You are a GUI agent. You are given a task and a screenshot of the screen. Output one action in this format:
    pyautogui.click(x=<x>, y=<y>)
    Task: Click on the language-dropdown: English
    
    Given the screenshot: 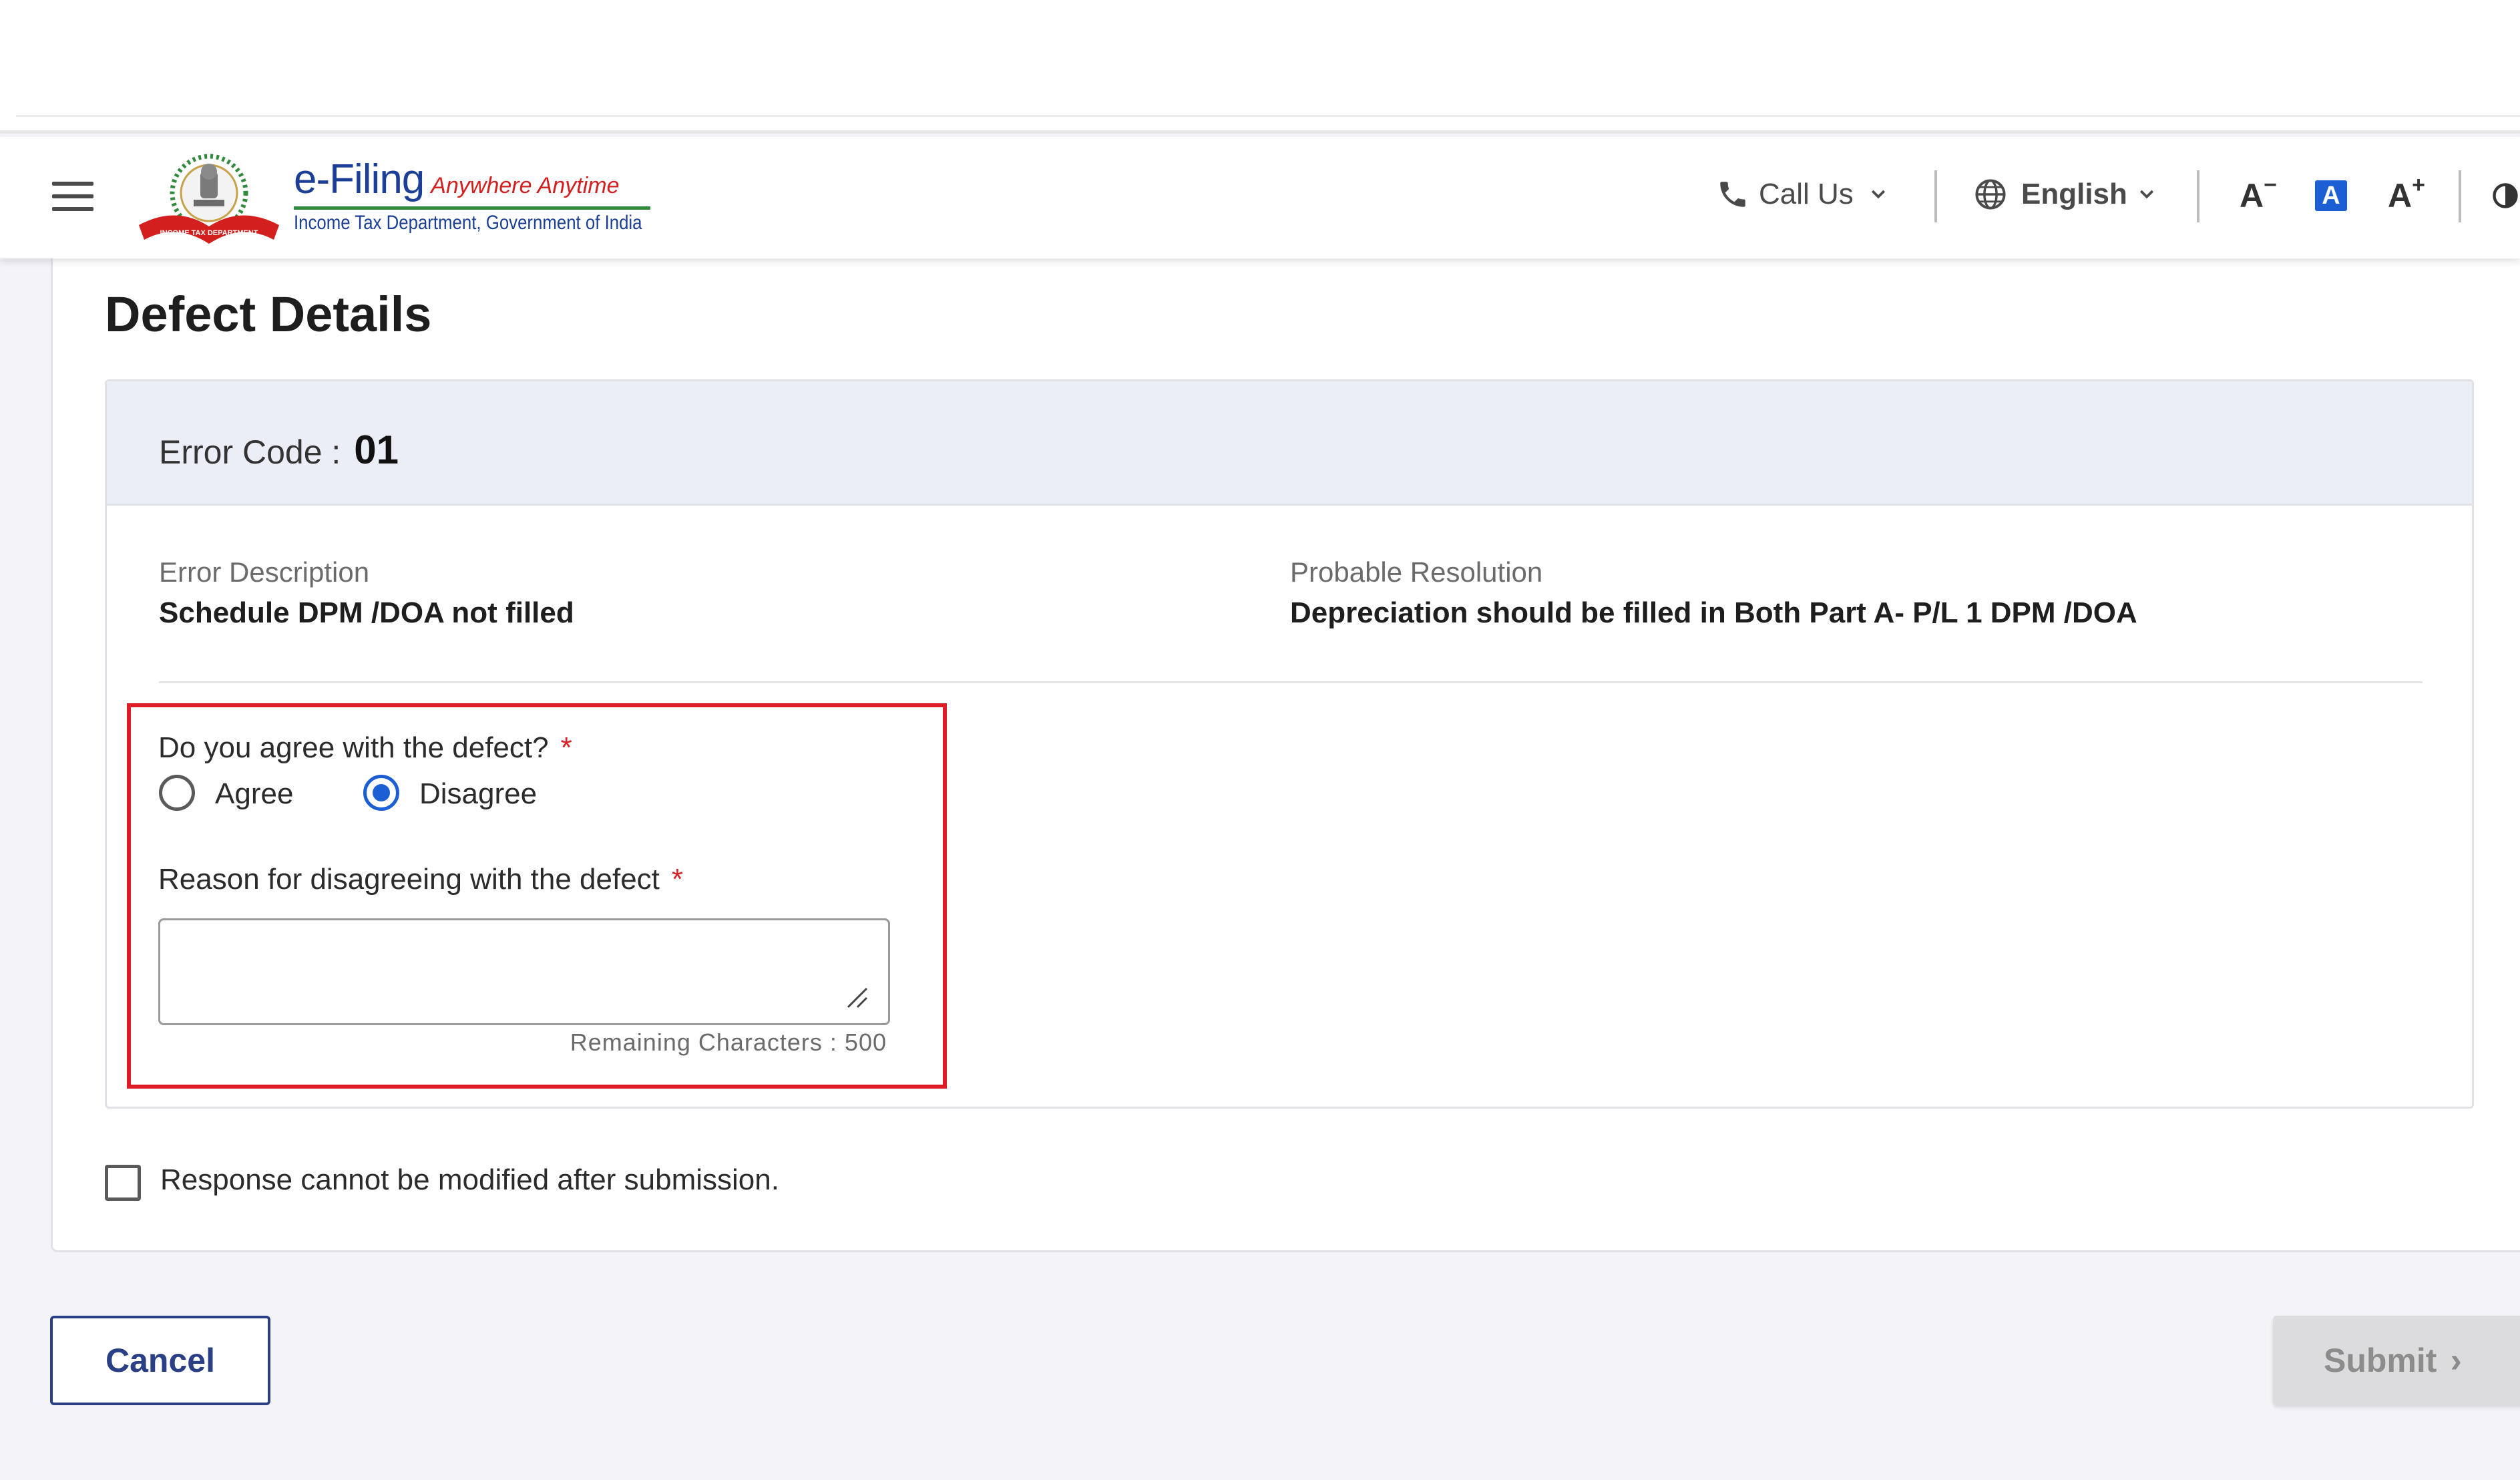 What is the action you would take?
    pyautogui.click(x=2065, y=194)
    